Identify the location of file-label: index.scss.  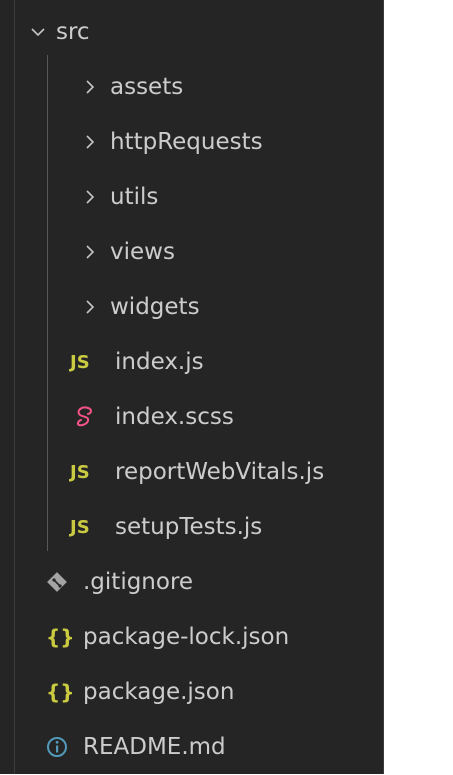
(174, 417).